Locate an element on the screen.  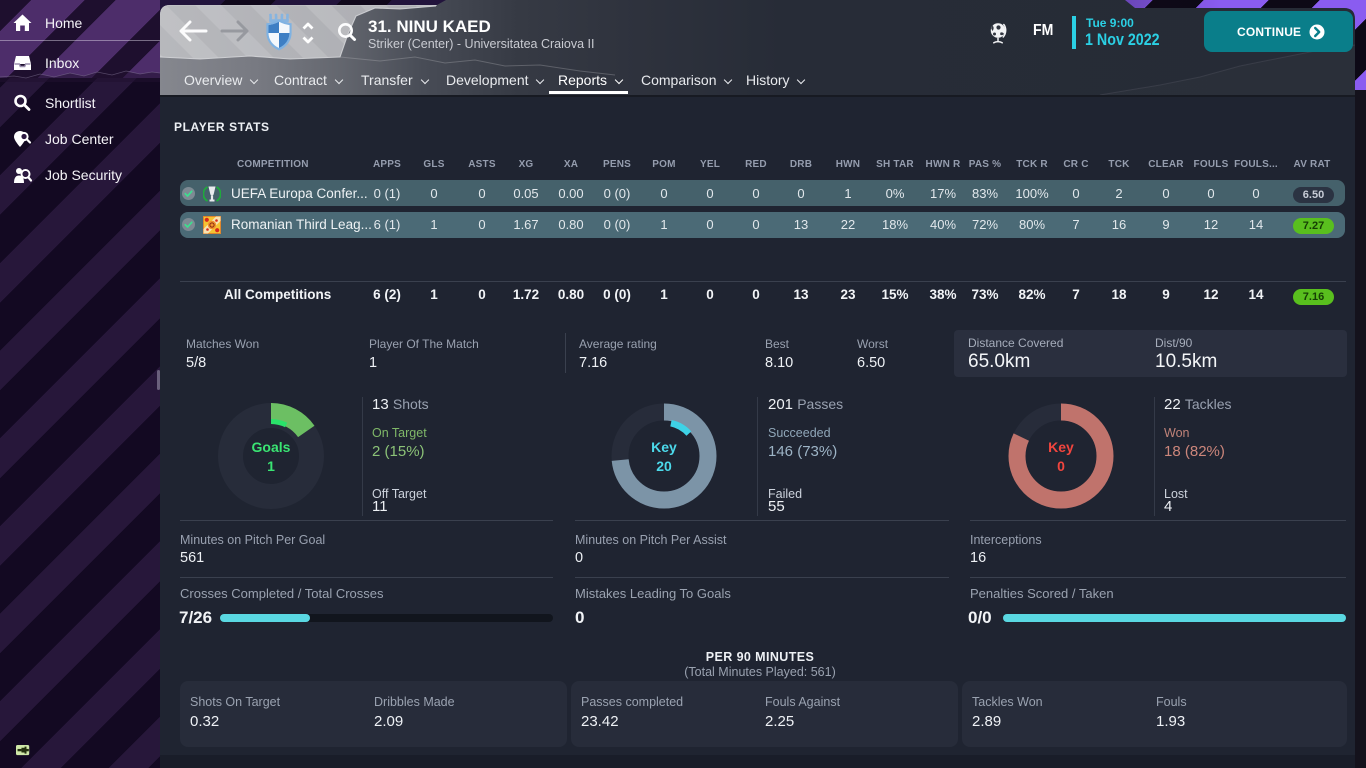
svg-text: Goals is located at coordinates (271, 447).